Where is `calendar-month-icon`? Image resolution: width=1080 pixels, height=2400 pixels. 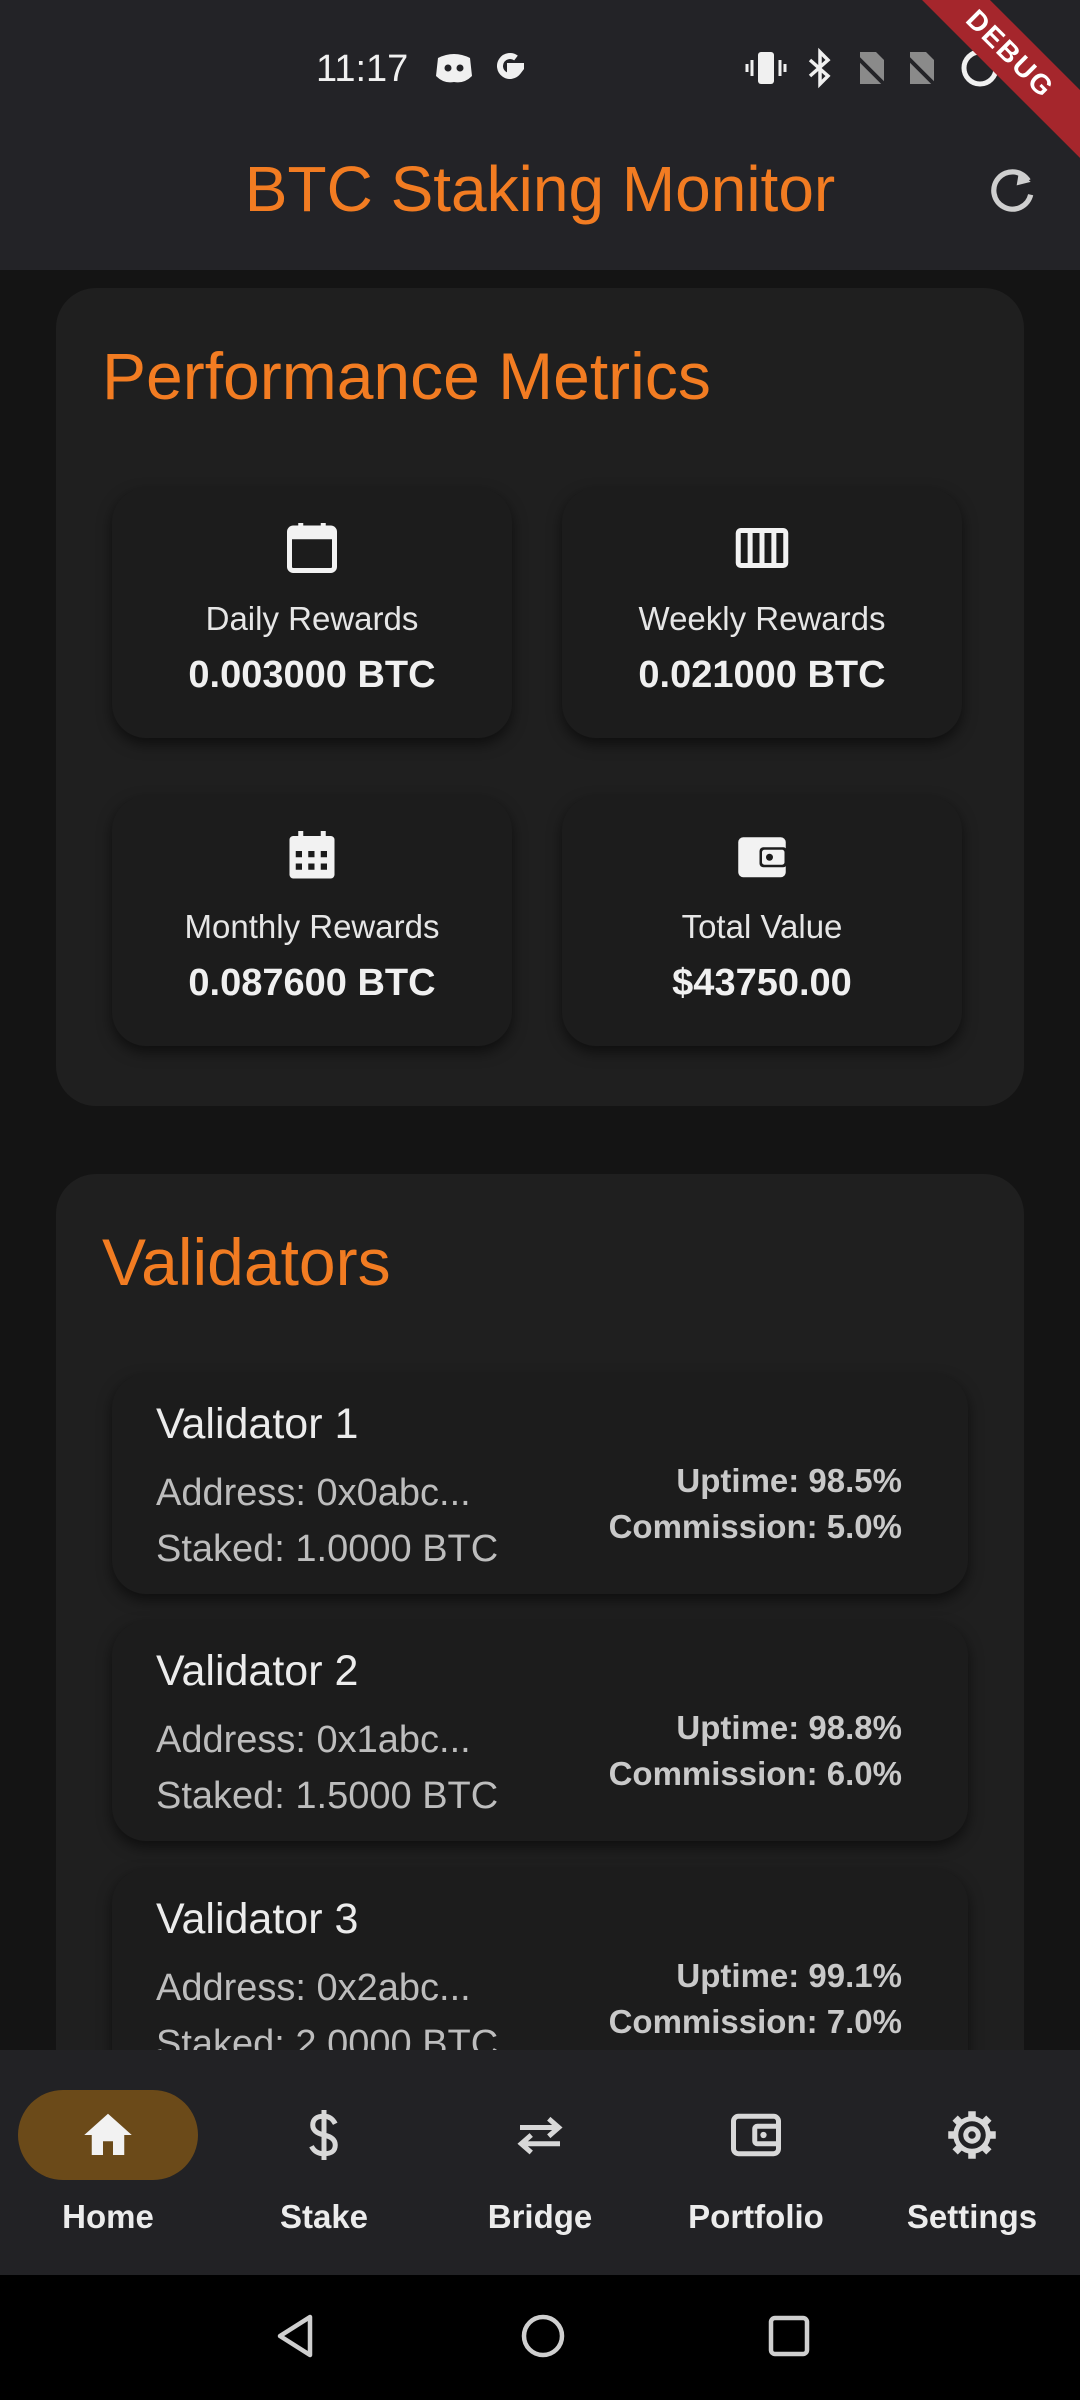
calendar-month-icon is located at coordinates (312, 855).